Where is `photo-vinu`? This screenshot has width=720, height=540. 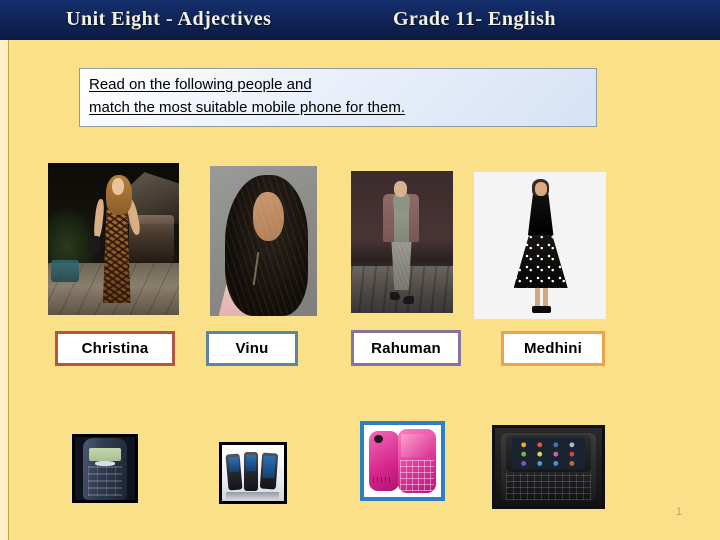
photo-vinu is located at coordinates (263, 241).